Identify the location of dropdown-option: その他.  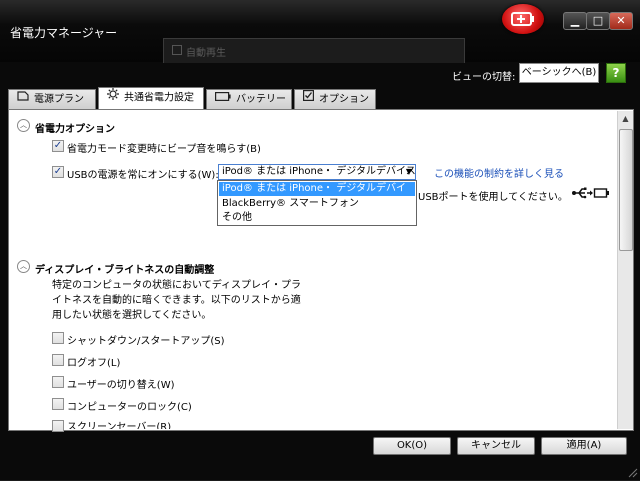
(317, 218).